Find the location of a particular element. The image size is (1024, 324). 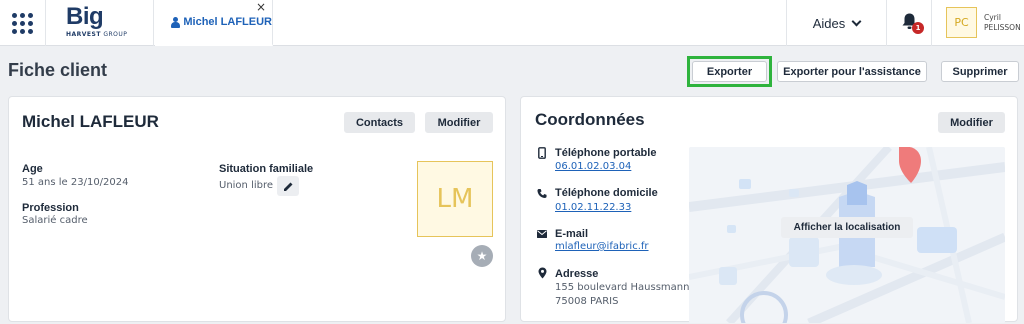

delete-button: Supprimer is located at coordinates (980, 71).